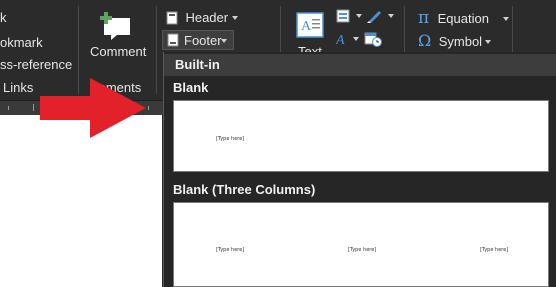 The height and width of the screenshot is (287, 556). What do you see at coordinates (172, 18) in the screenshot?
I see `header-icon` at bounding box center [172, 18].